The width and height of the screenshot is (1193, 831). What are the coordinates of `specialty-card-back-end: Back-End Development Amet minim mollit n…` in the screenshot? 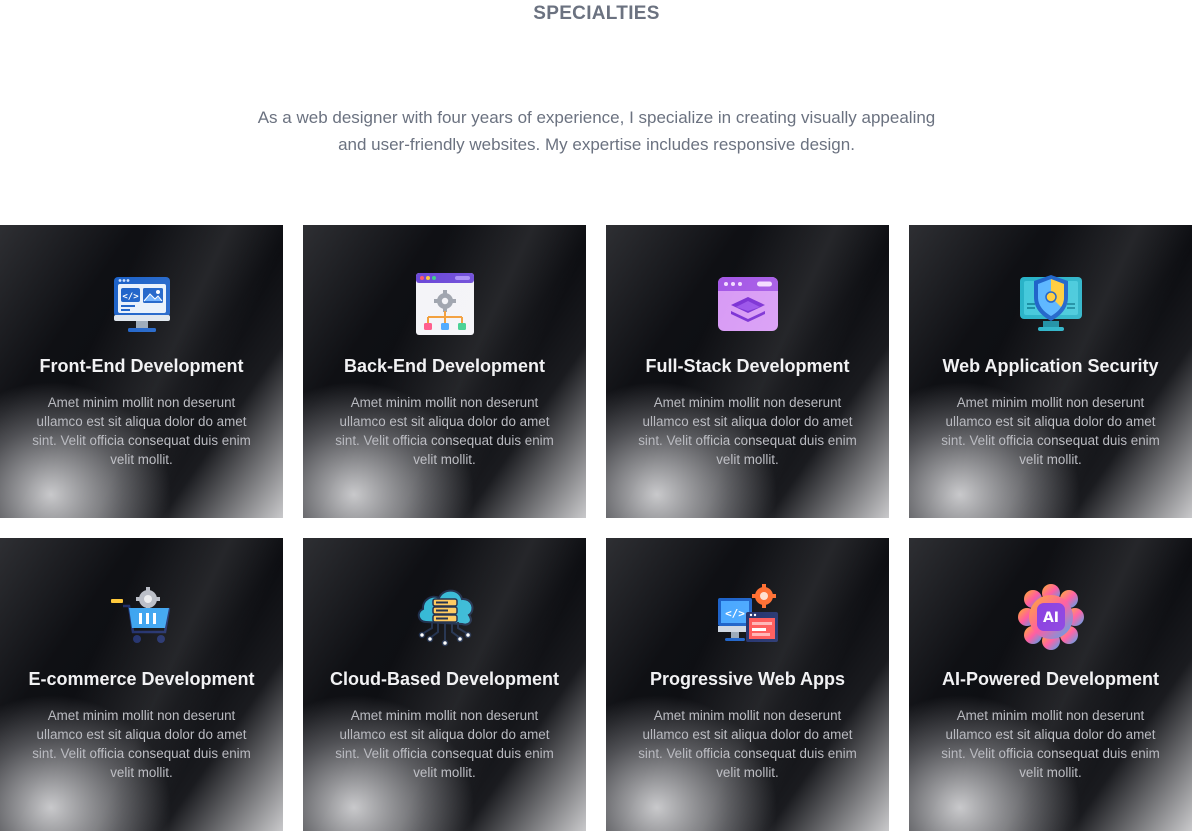 It's located at (444, 371).